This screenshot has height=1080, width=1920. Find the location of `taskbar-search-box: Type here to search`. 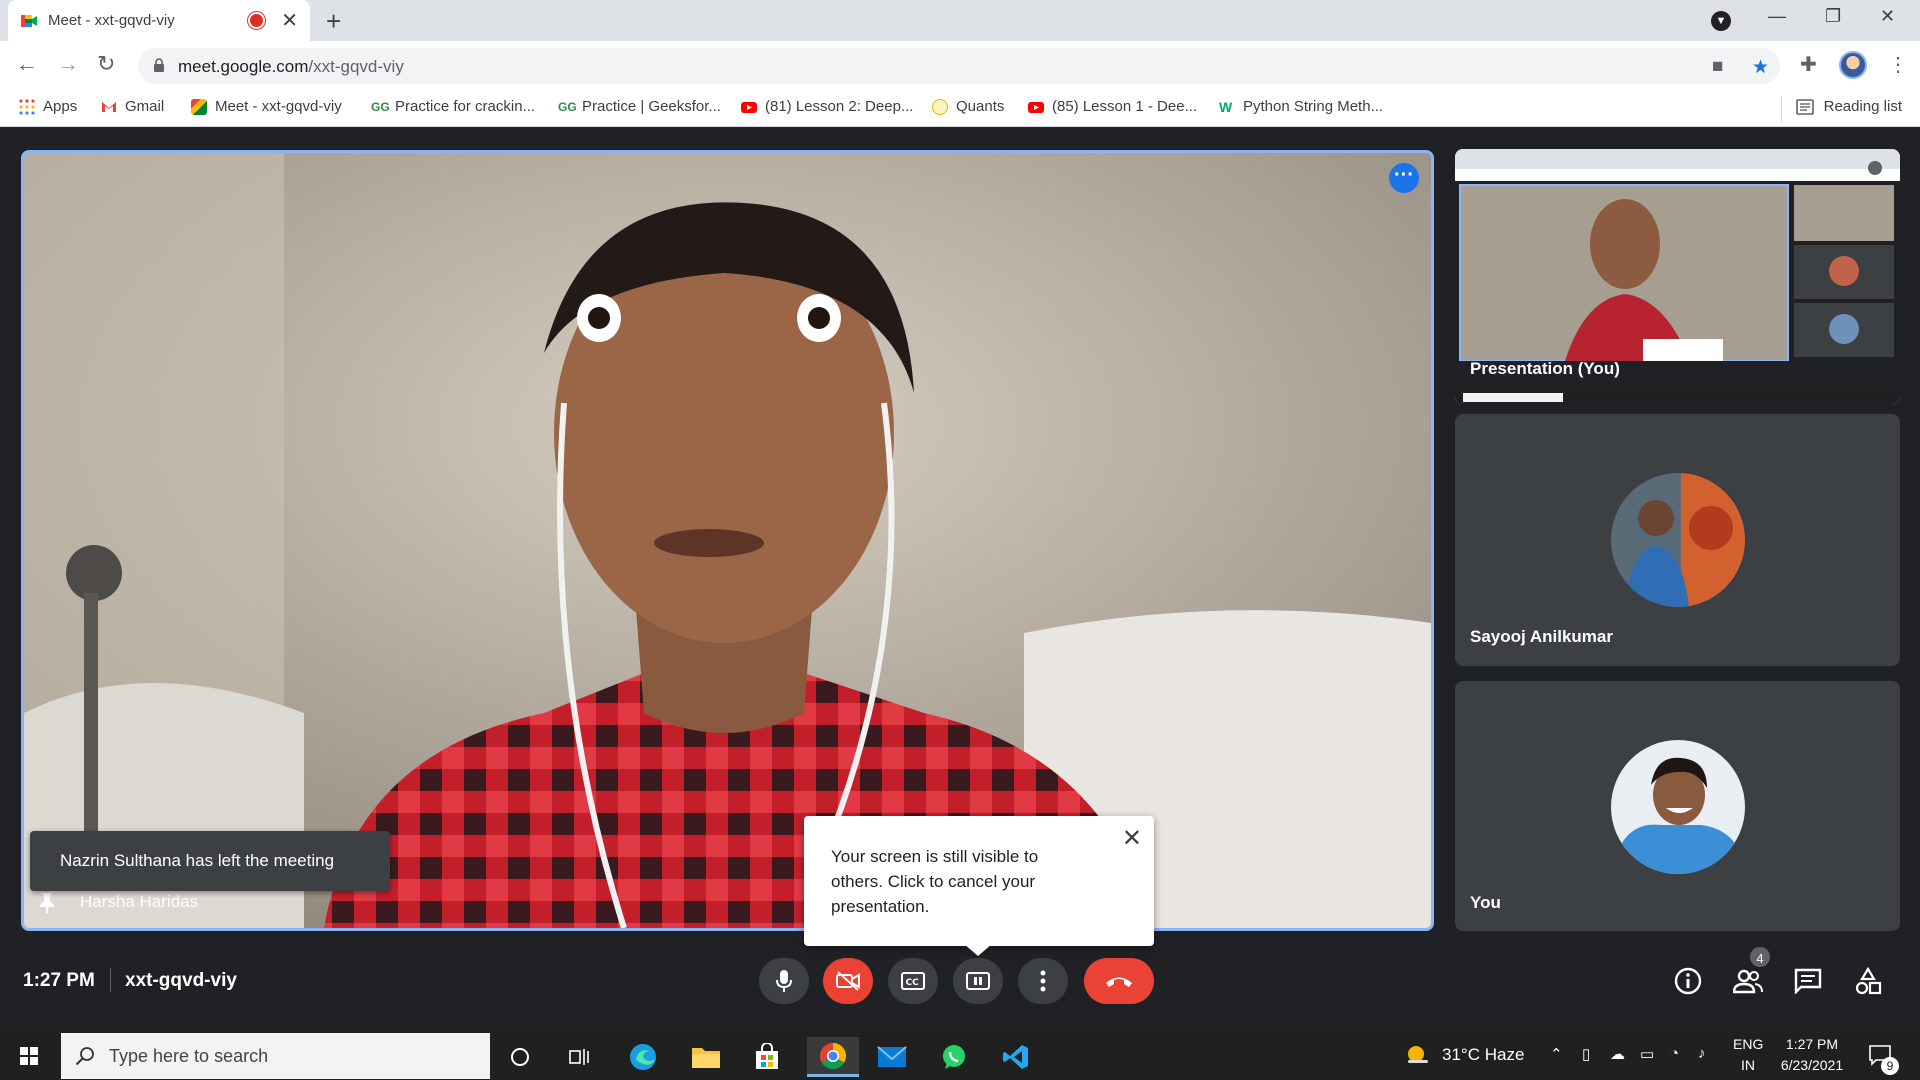

taskbar-search-box: Type here to search is located at coordinates (275, 1056).